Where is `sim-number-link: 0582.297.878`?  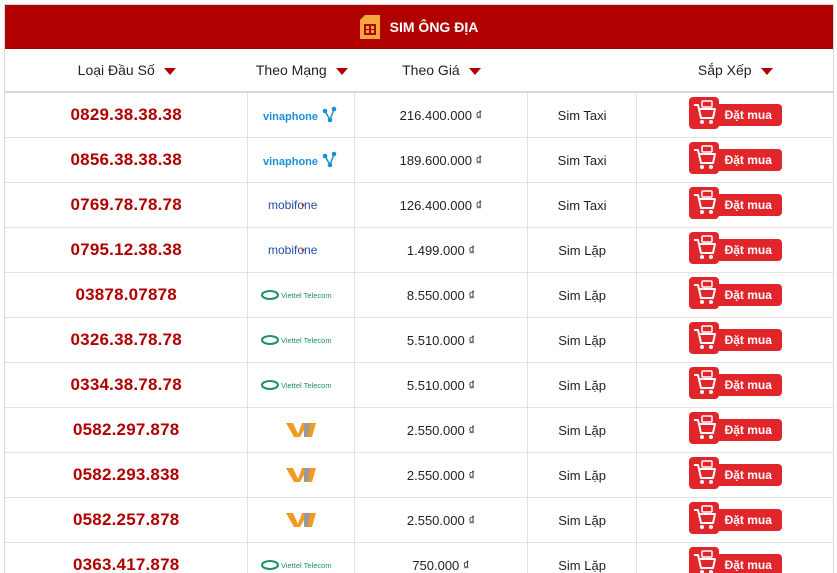 sim-number-link: 0582.297.878 is located at coordinates (126, 430).